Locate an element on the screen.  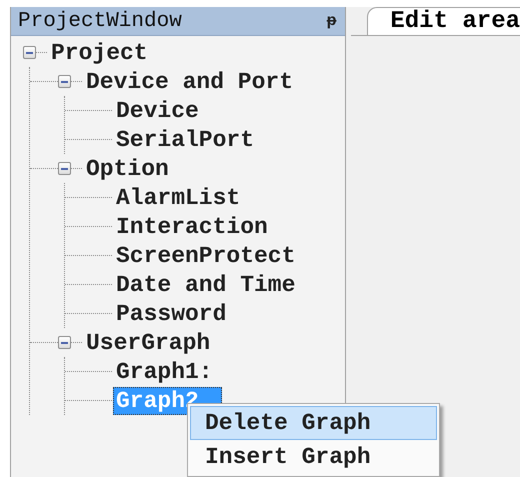
menu-item: Insert Graph is located at coordinates (313, 457).